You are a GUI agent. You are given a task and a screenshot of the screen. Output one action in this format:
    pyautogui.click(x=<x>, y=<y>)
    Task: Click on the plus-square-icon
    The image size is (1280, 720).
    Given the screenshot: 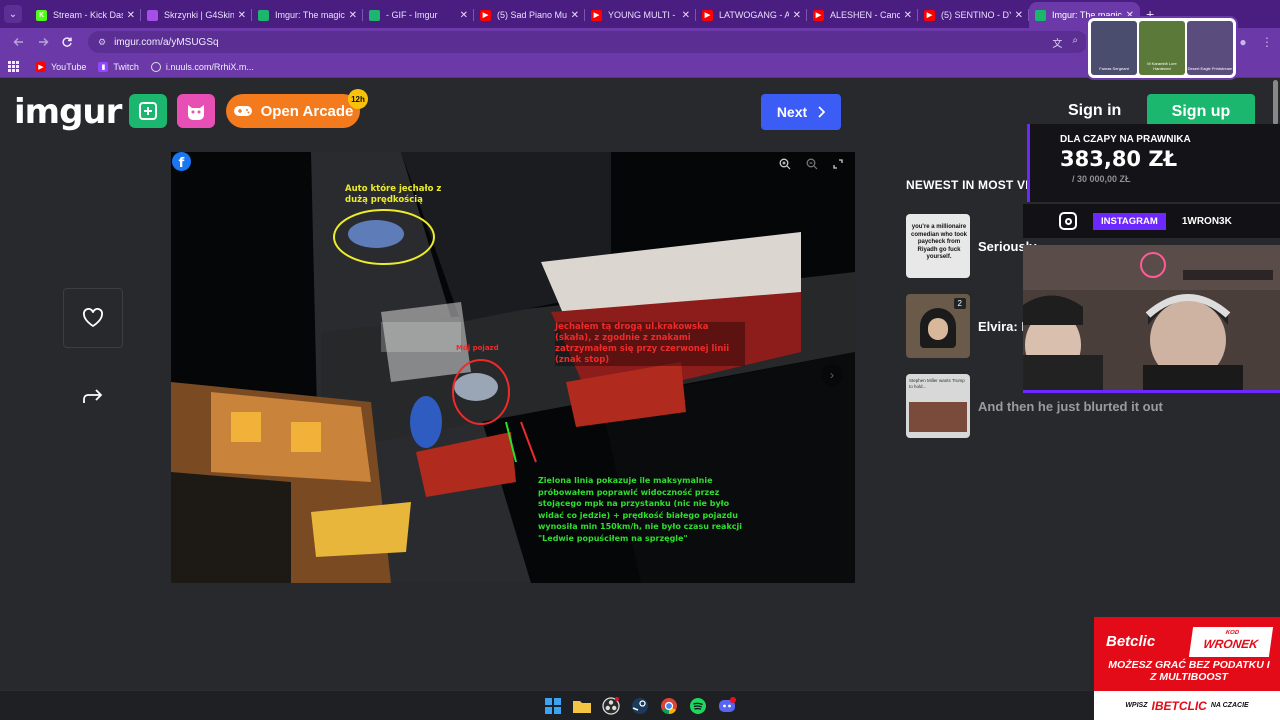 What is the action you would take?
    pyautogui.click(x=148, y=111)
    